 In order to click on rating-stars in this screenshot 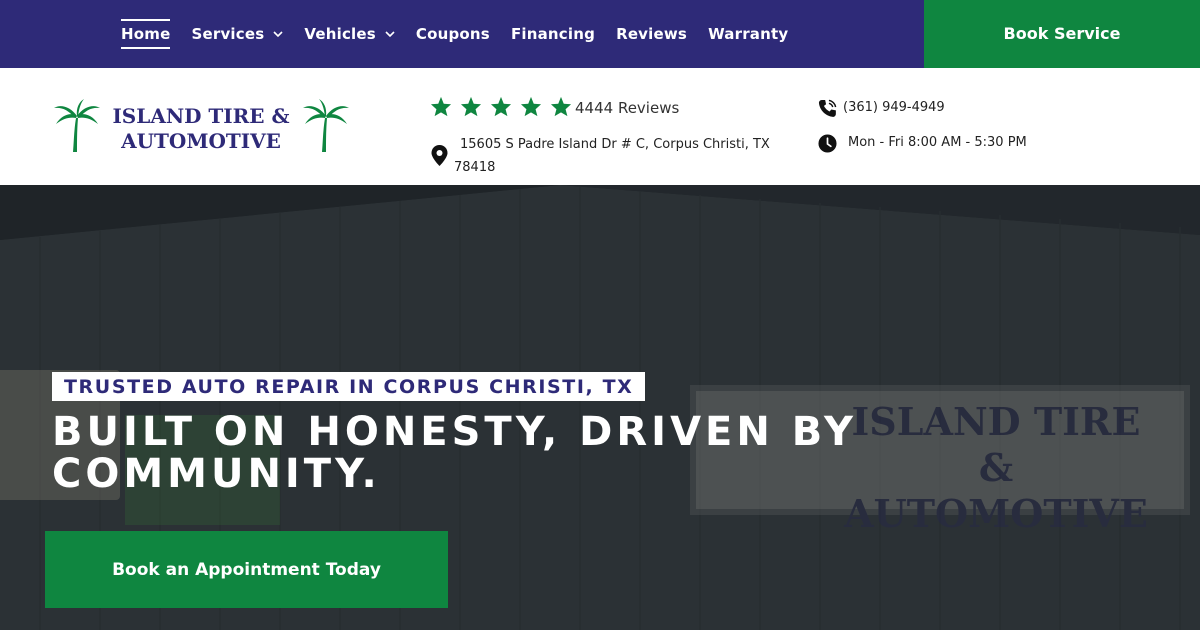, I will do `click(505, 106)`.